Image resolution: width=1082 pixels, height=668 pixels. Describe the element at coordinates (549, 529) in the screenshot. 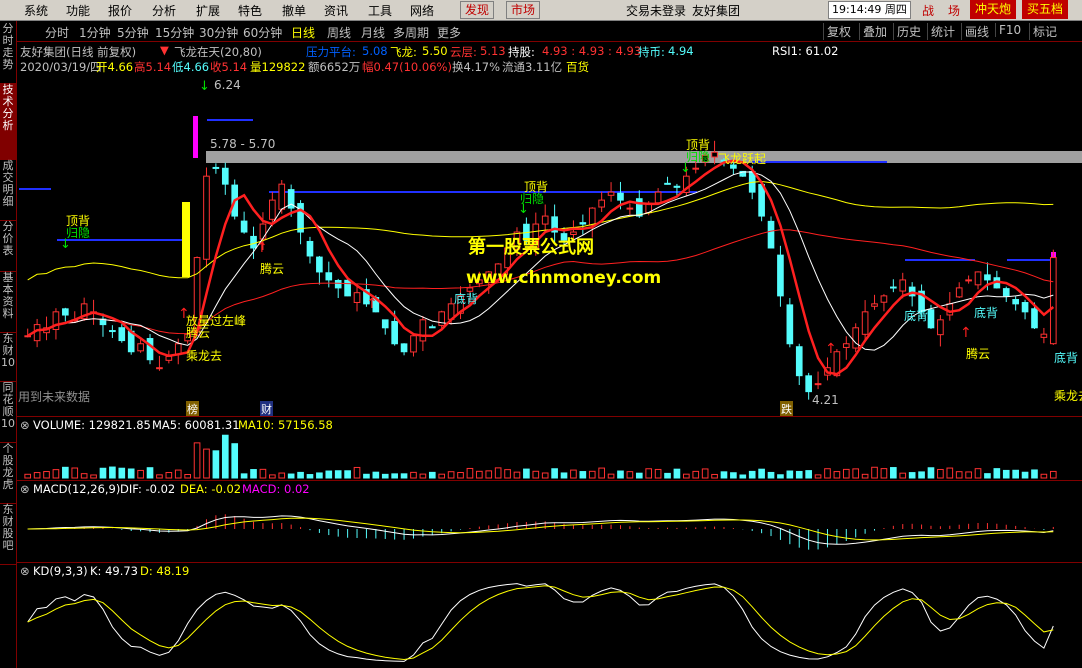

I see `macd-chart` at that location.